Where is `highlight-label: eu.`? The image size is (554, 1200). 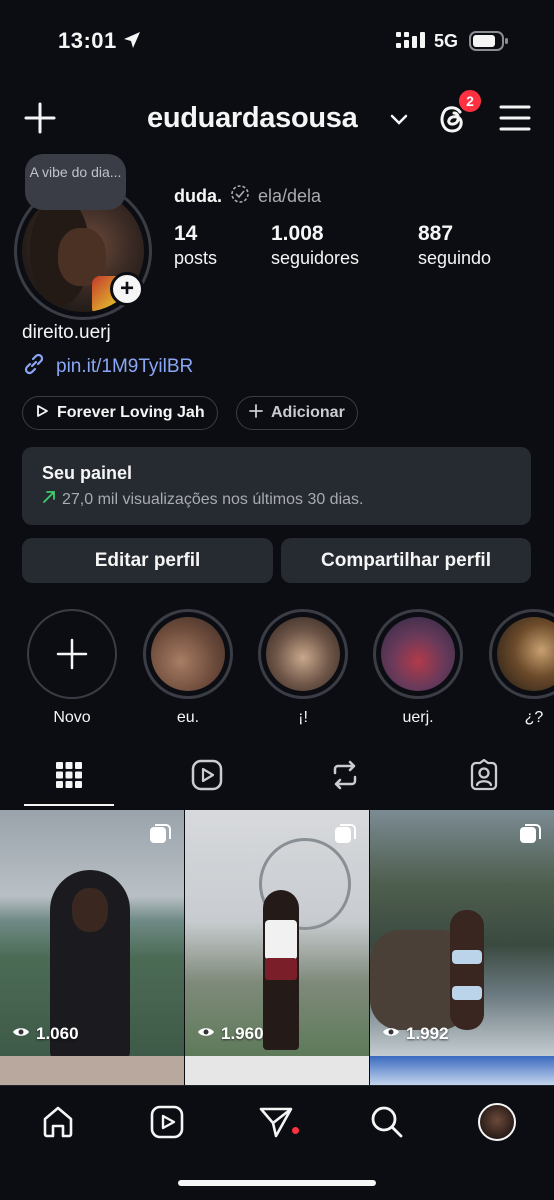 highlight-label: eu. is located at coordinates (188, 717).